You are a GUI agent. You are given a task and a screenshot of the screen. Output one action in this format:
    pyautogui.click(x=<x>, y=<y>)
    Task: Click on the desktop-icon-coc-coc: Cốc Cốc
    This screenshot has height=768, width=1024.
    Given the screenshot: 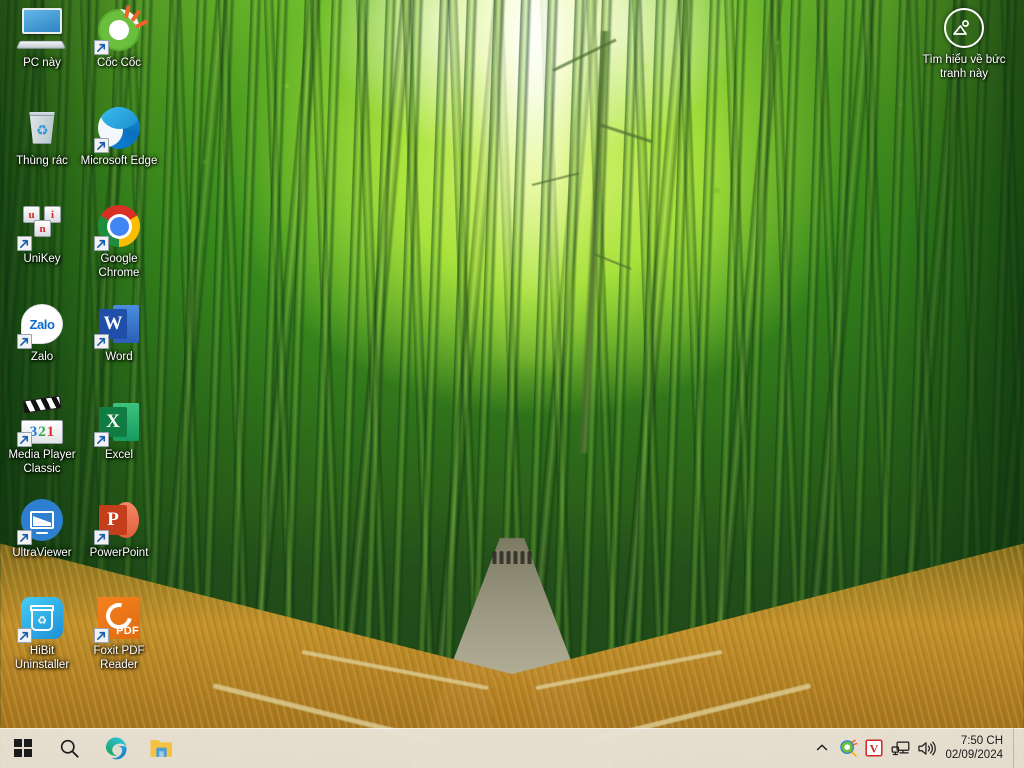 What is the action you would take?
    pyautogui.click(x=119, y=37)
    